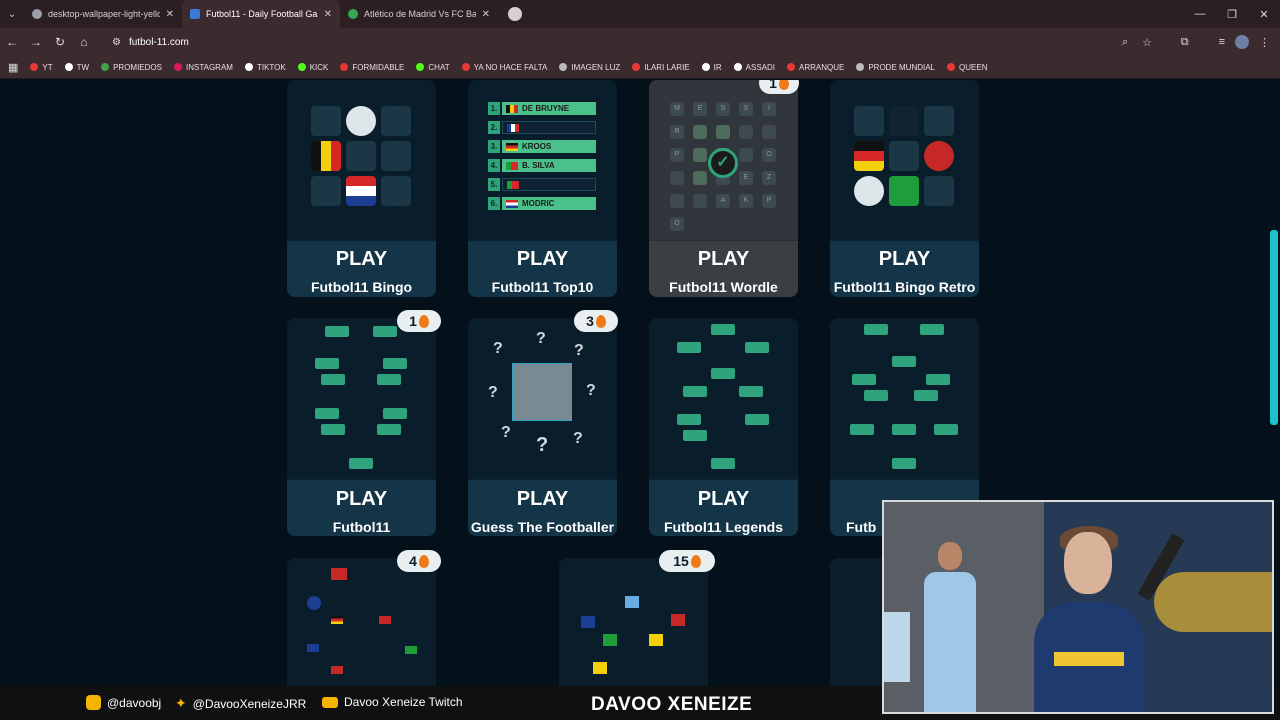 This screenshot has width=1280, height=720. Describe the element at coordinates (1147, 42) in the screenshot. I see `bookmark-star-icon: ☆` at that location.